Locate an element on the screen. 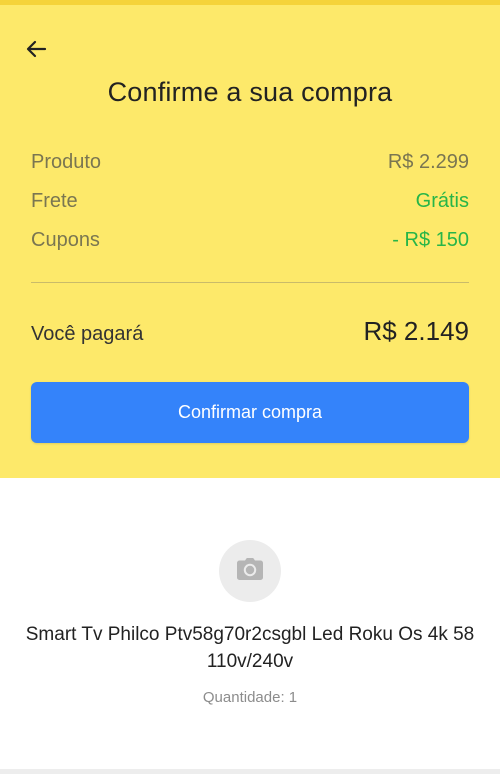  summary-row-frete: Frete Grátis is located at coordinates (250, 201).